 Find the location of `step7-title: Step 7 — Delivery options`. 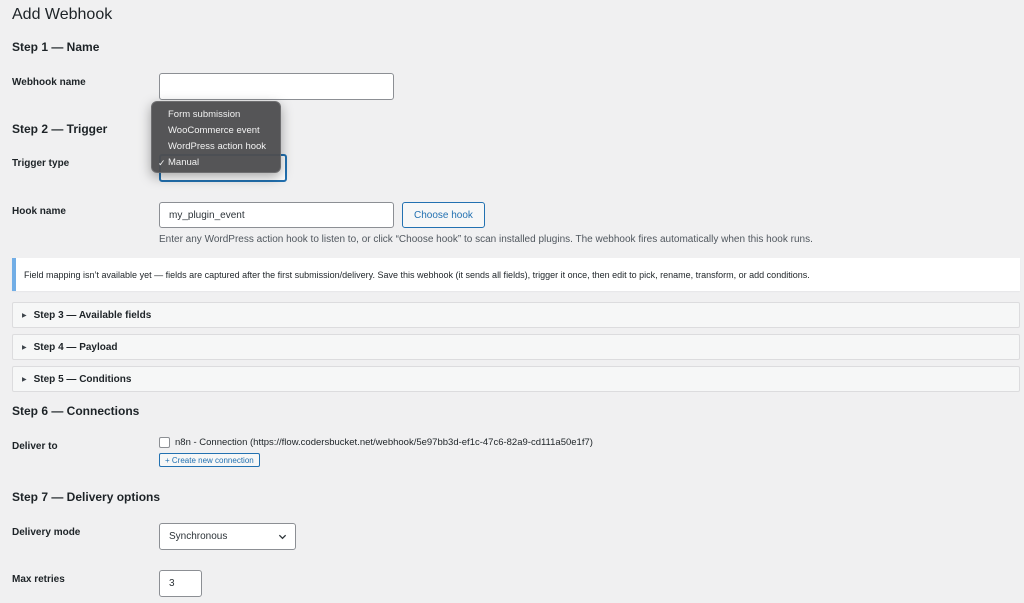

step7-title: Step 7 — Delivery options is located at coordinates (86, 497).